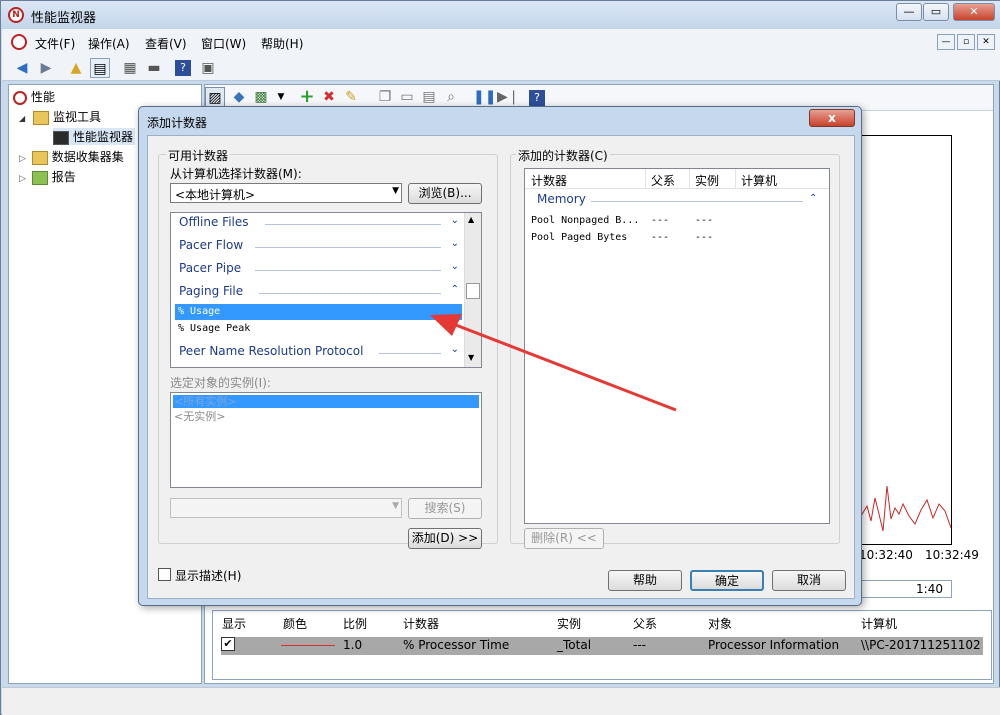 This screenshot has width=1000, height=715. I want to click on annotation-arrow, so click(553, 363).